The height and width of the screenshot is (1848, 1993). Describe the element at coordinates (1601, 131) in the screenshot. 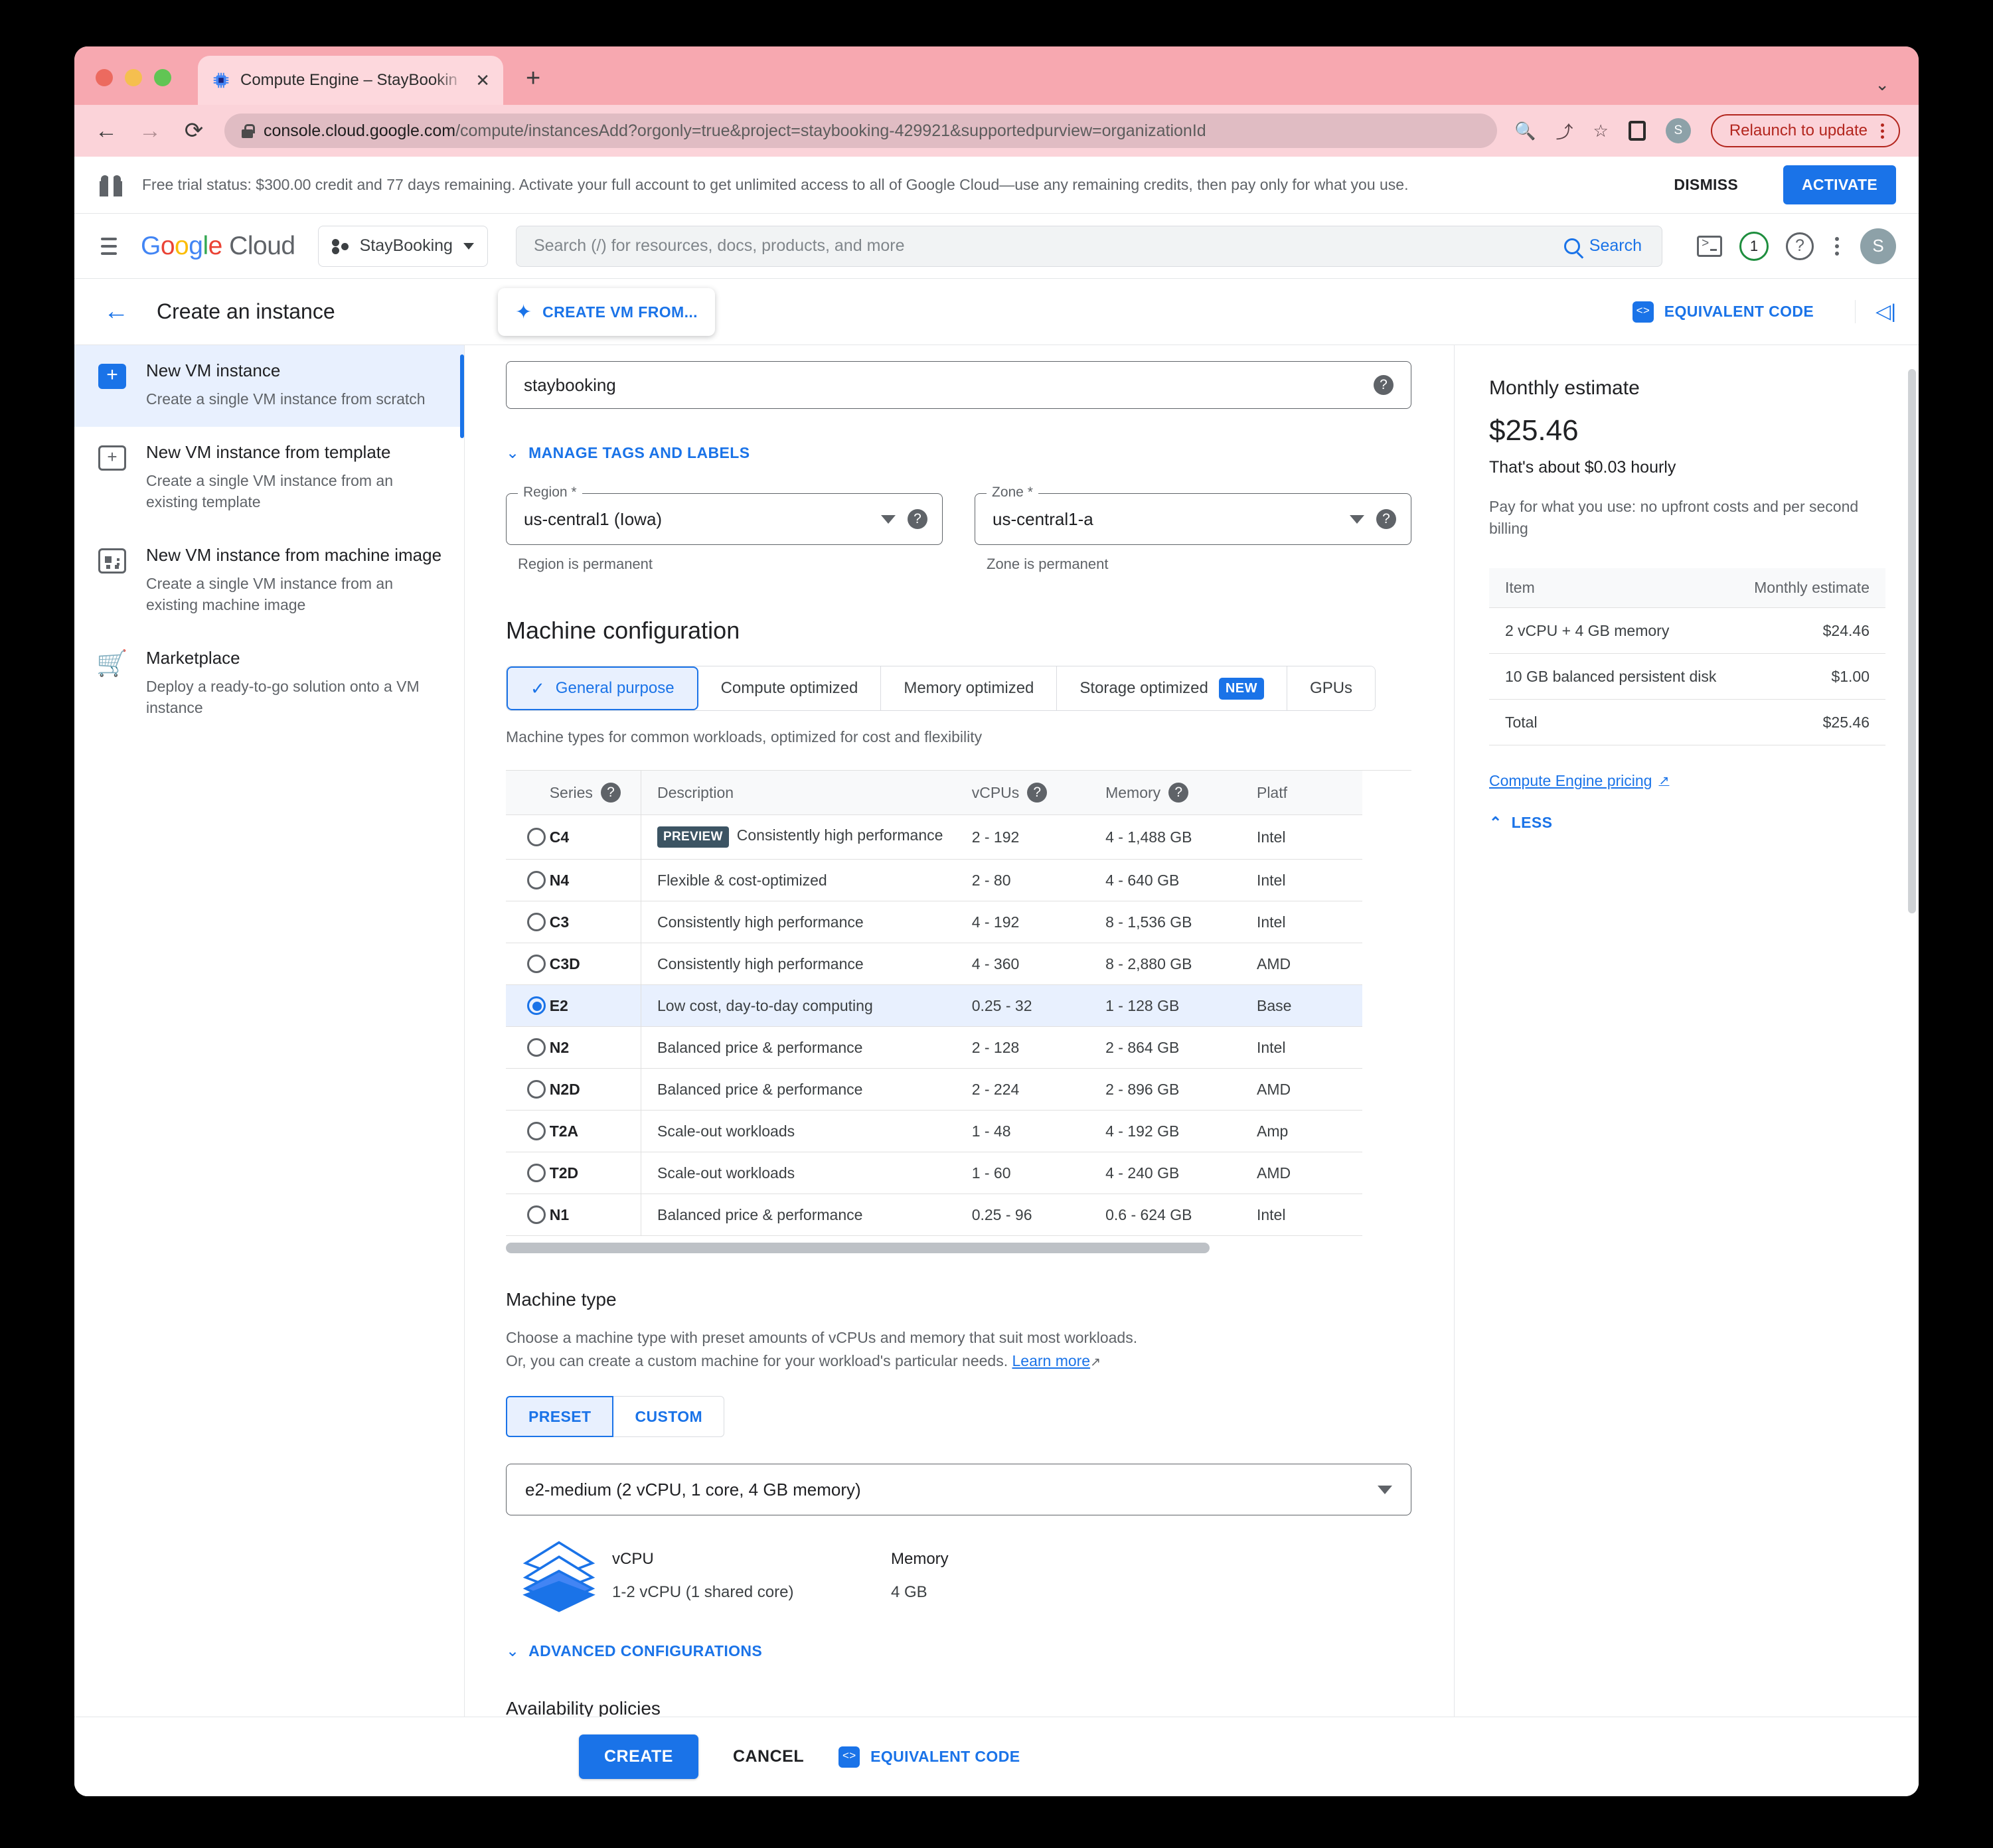

I see `bookmark-star-icon: ☆` at that location.